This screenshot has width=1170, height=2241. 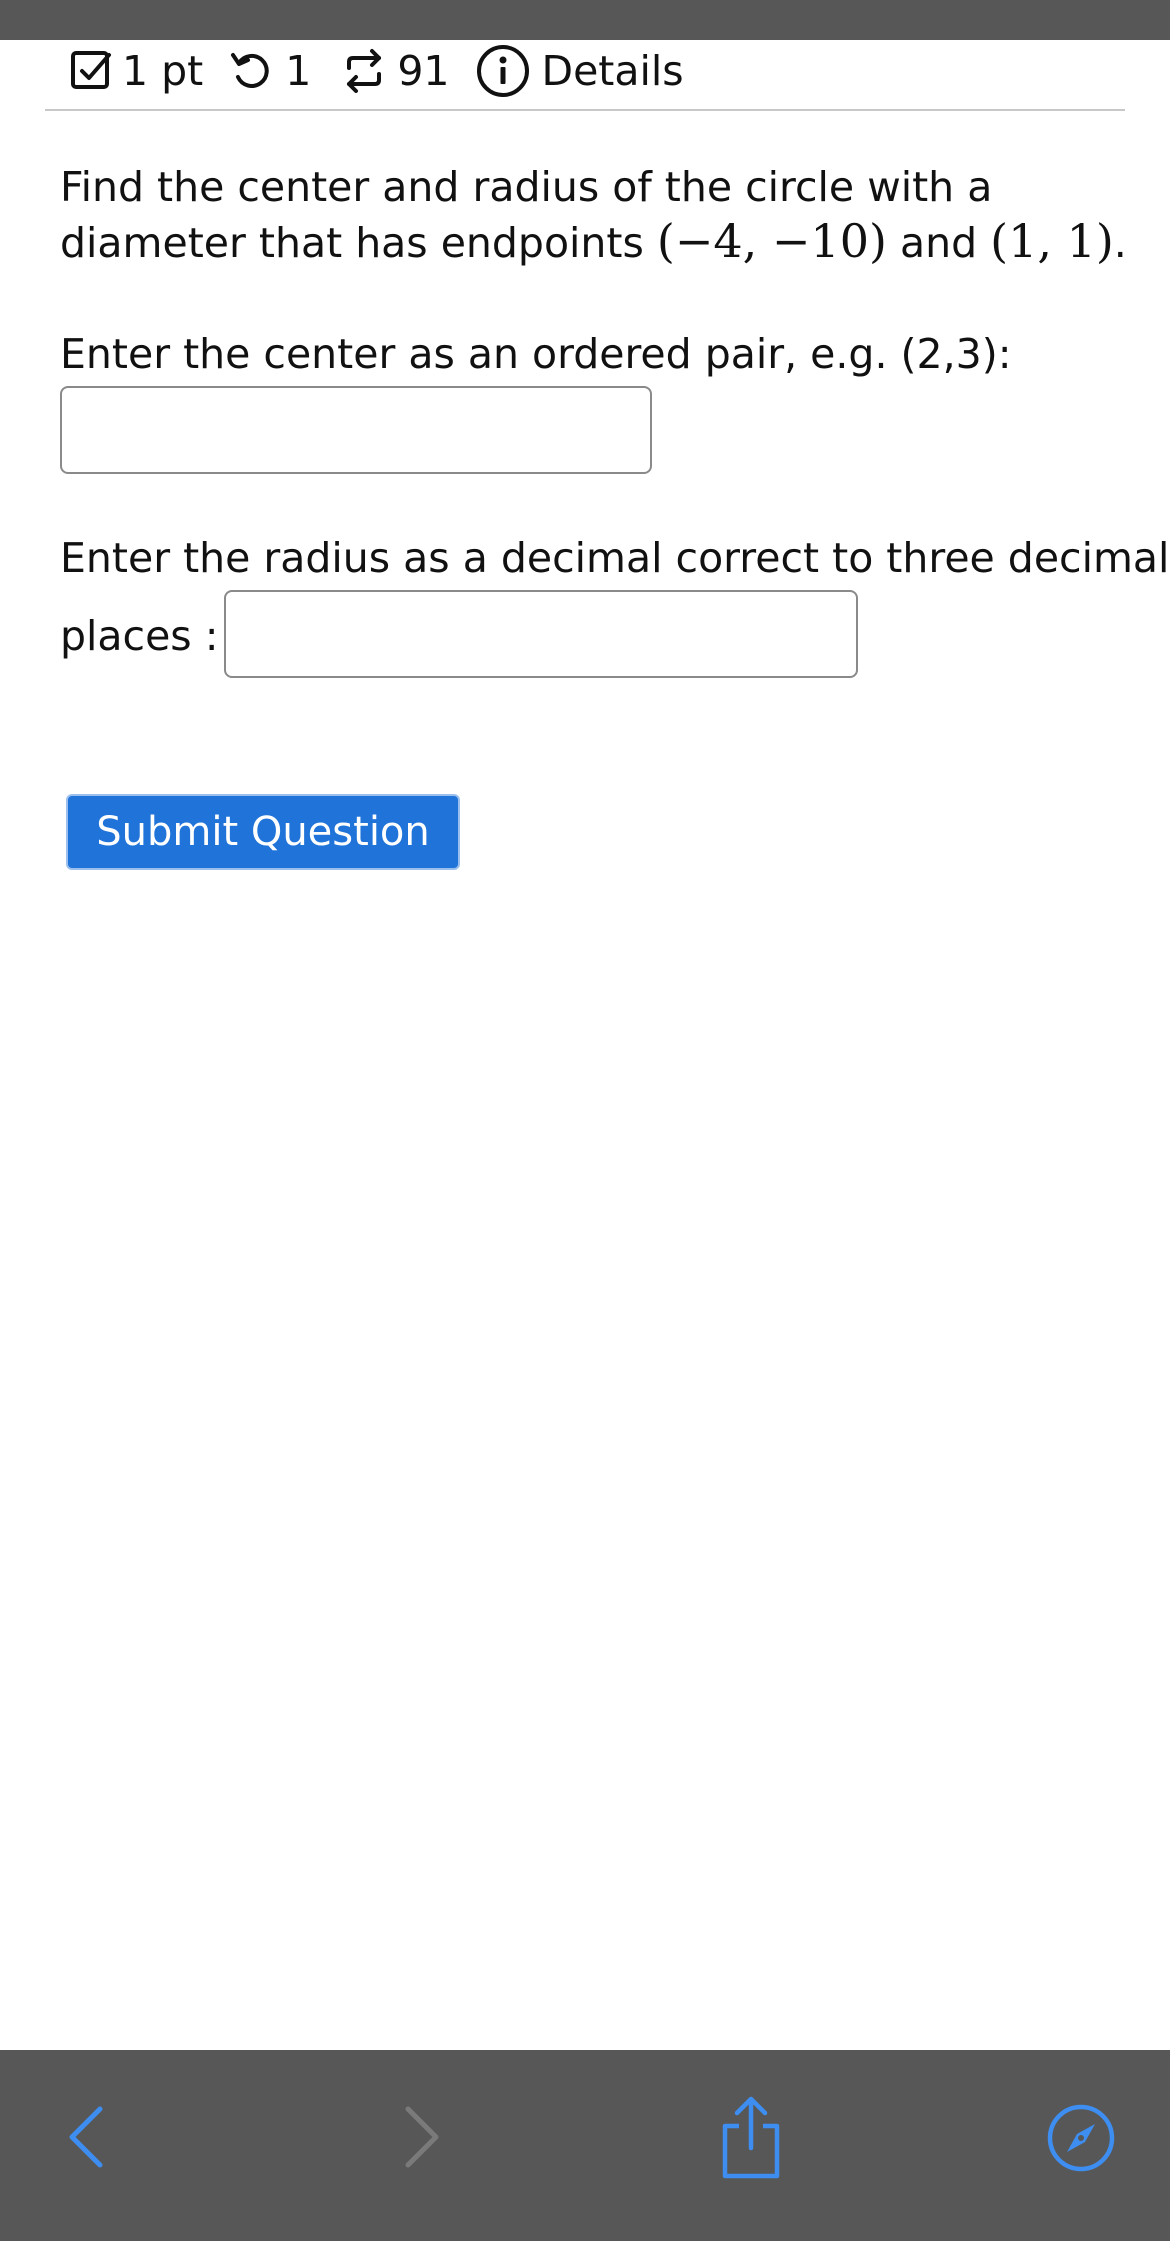 I want to click on compass-icon, so click(x=1081, y=2138).